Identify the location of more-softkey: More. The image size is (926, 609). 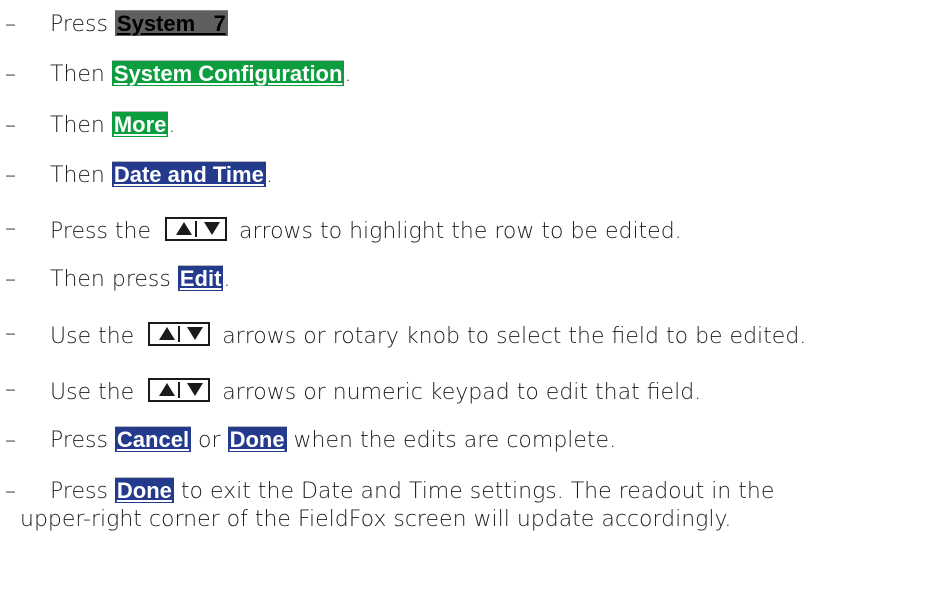
(140, 124).